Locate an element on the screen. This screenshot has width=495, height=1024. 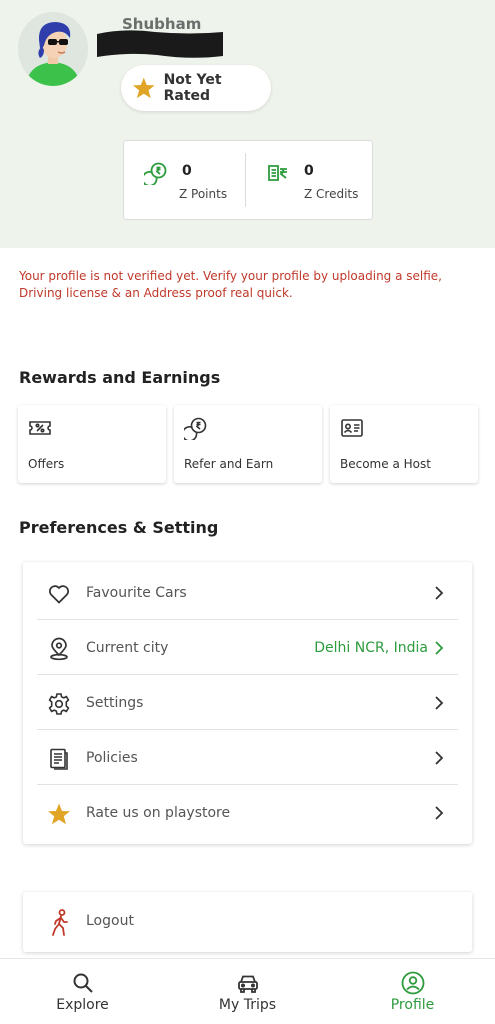
nav-label: Explore is located at coordinates (82, 1005).